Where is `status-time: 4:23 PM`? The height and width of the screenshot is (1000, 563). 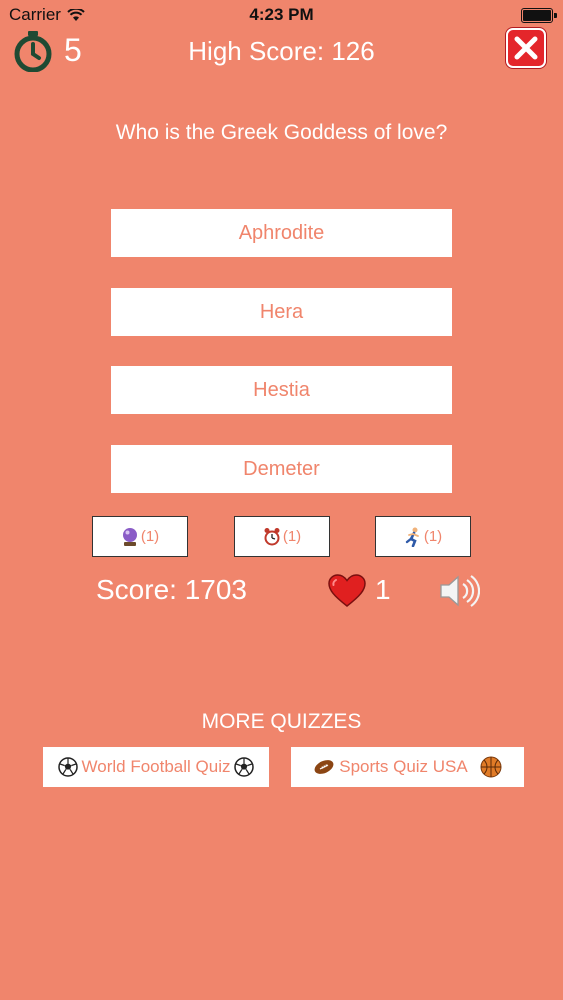 status-time: 4:23 PM is located at coordinates (281, 14).